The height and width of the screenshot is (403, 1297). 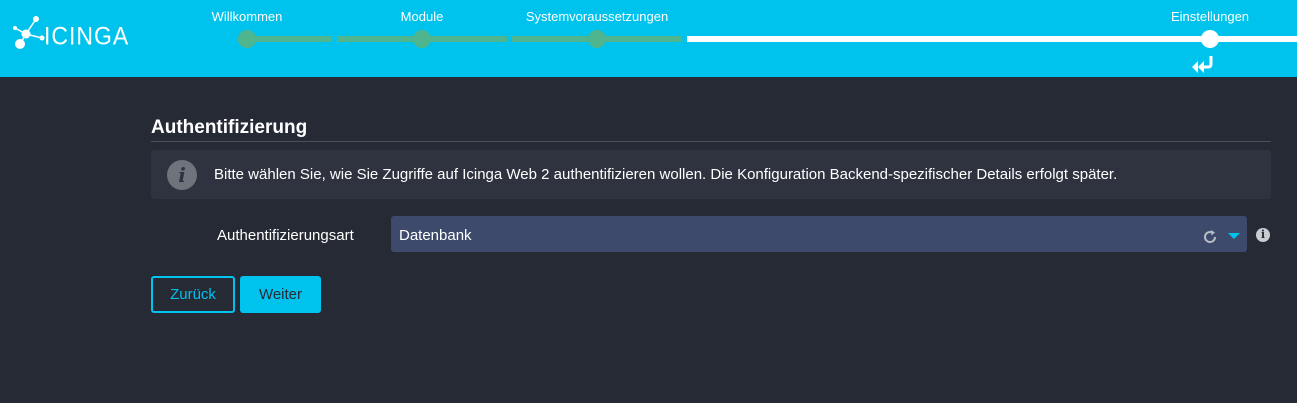 I want to click on next-button: Weiter, so click(x=280, y=294).